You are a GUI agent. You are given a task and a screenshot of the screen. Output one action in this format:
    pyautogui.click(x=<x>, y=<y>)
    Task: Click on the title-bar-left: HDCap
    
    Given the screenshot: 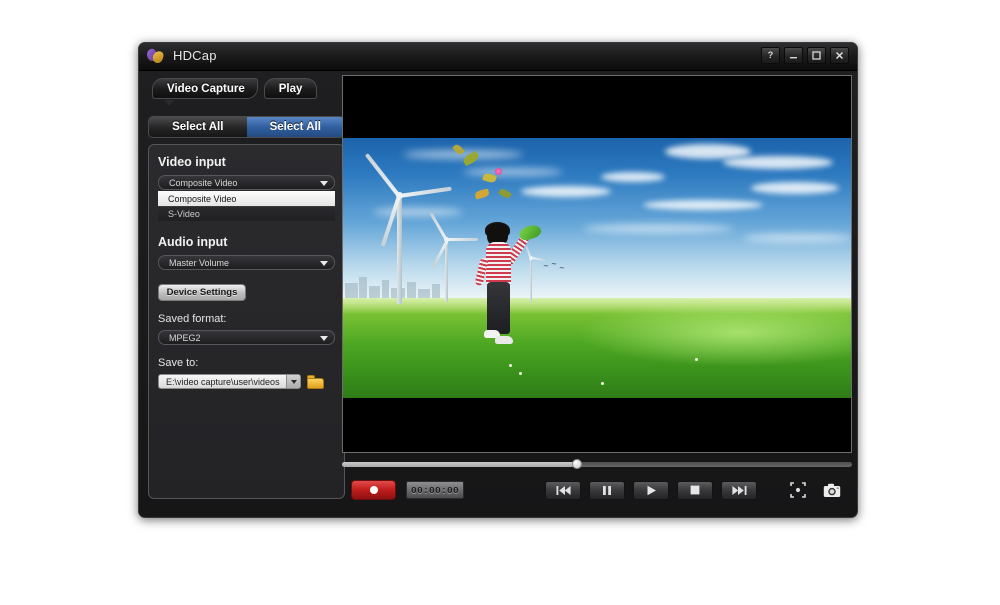 What is the action you would take?
    pyautogui.click(x=181, y=55)
    